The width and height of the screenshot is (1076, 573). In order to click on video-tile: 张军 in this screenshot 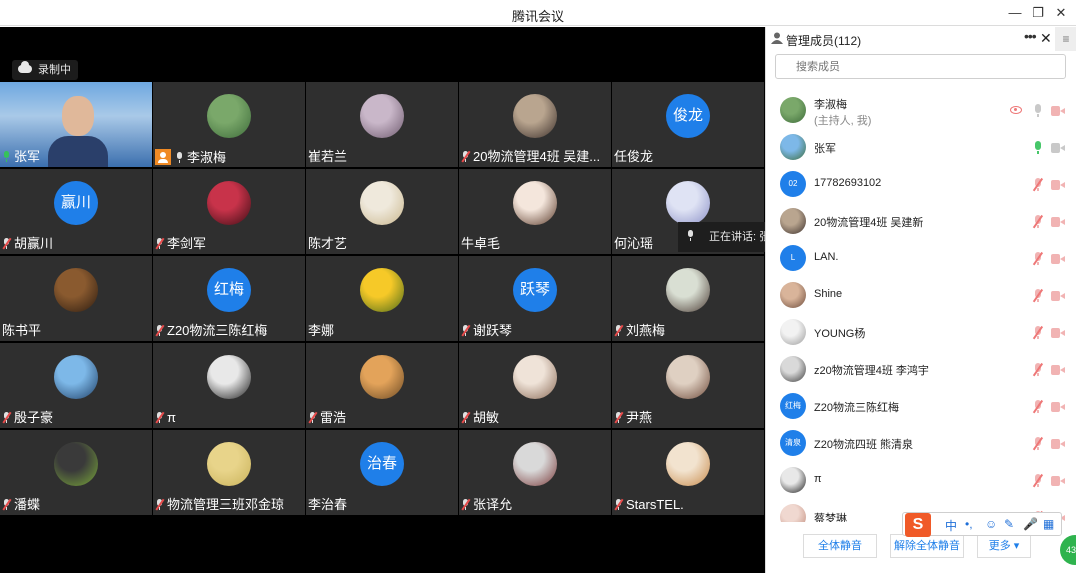, I will do `click(76, 124)`.